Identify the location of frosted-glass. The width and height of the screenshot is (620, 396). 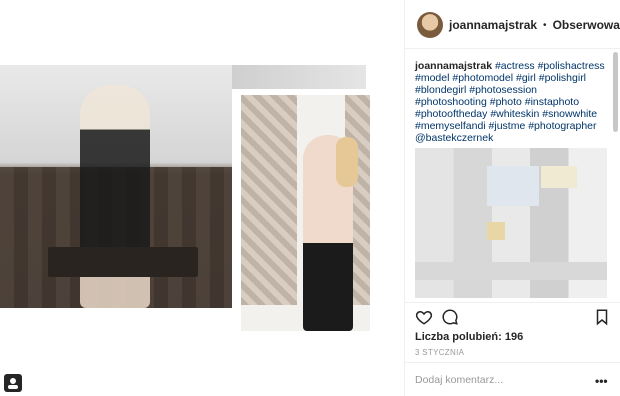
(269, 200).